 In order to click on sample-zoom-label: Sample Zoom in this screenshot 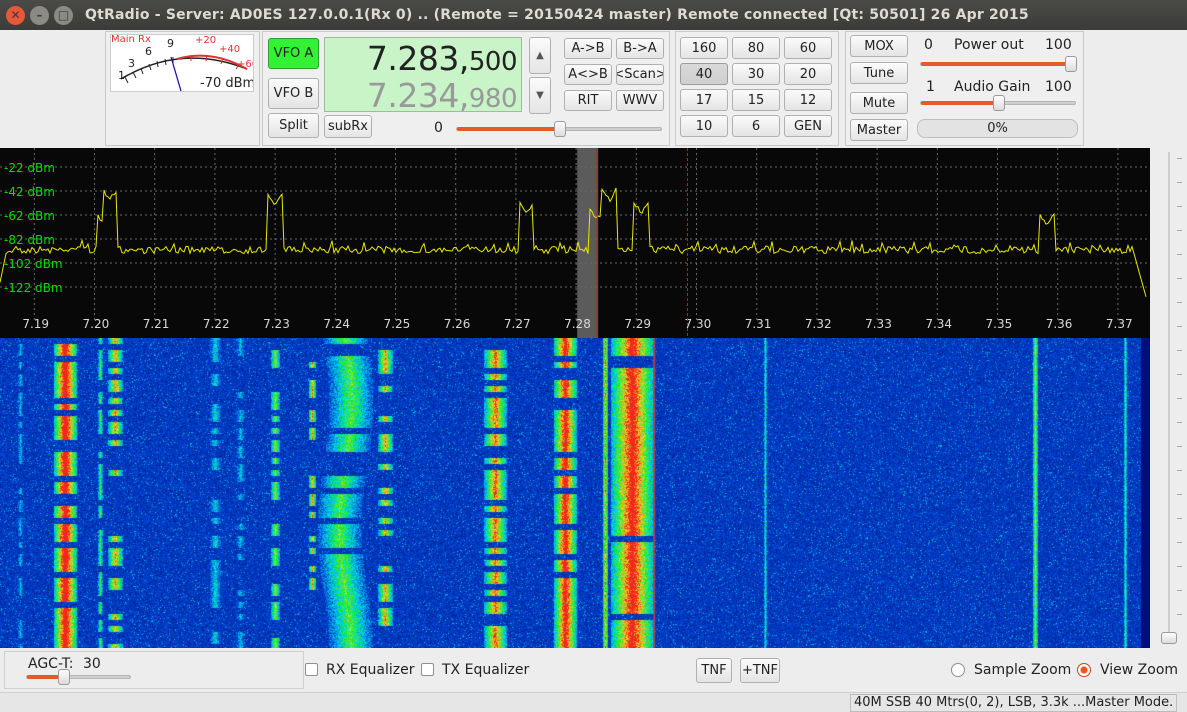, I will do `click(1023, 670)`.